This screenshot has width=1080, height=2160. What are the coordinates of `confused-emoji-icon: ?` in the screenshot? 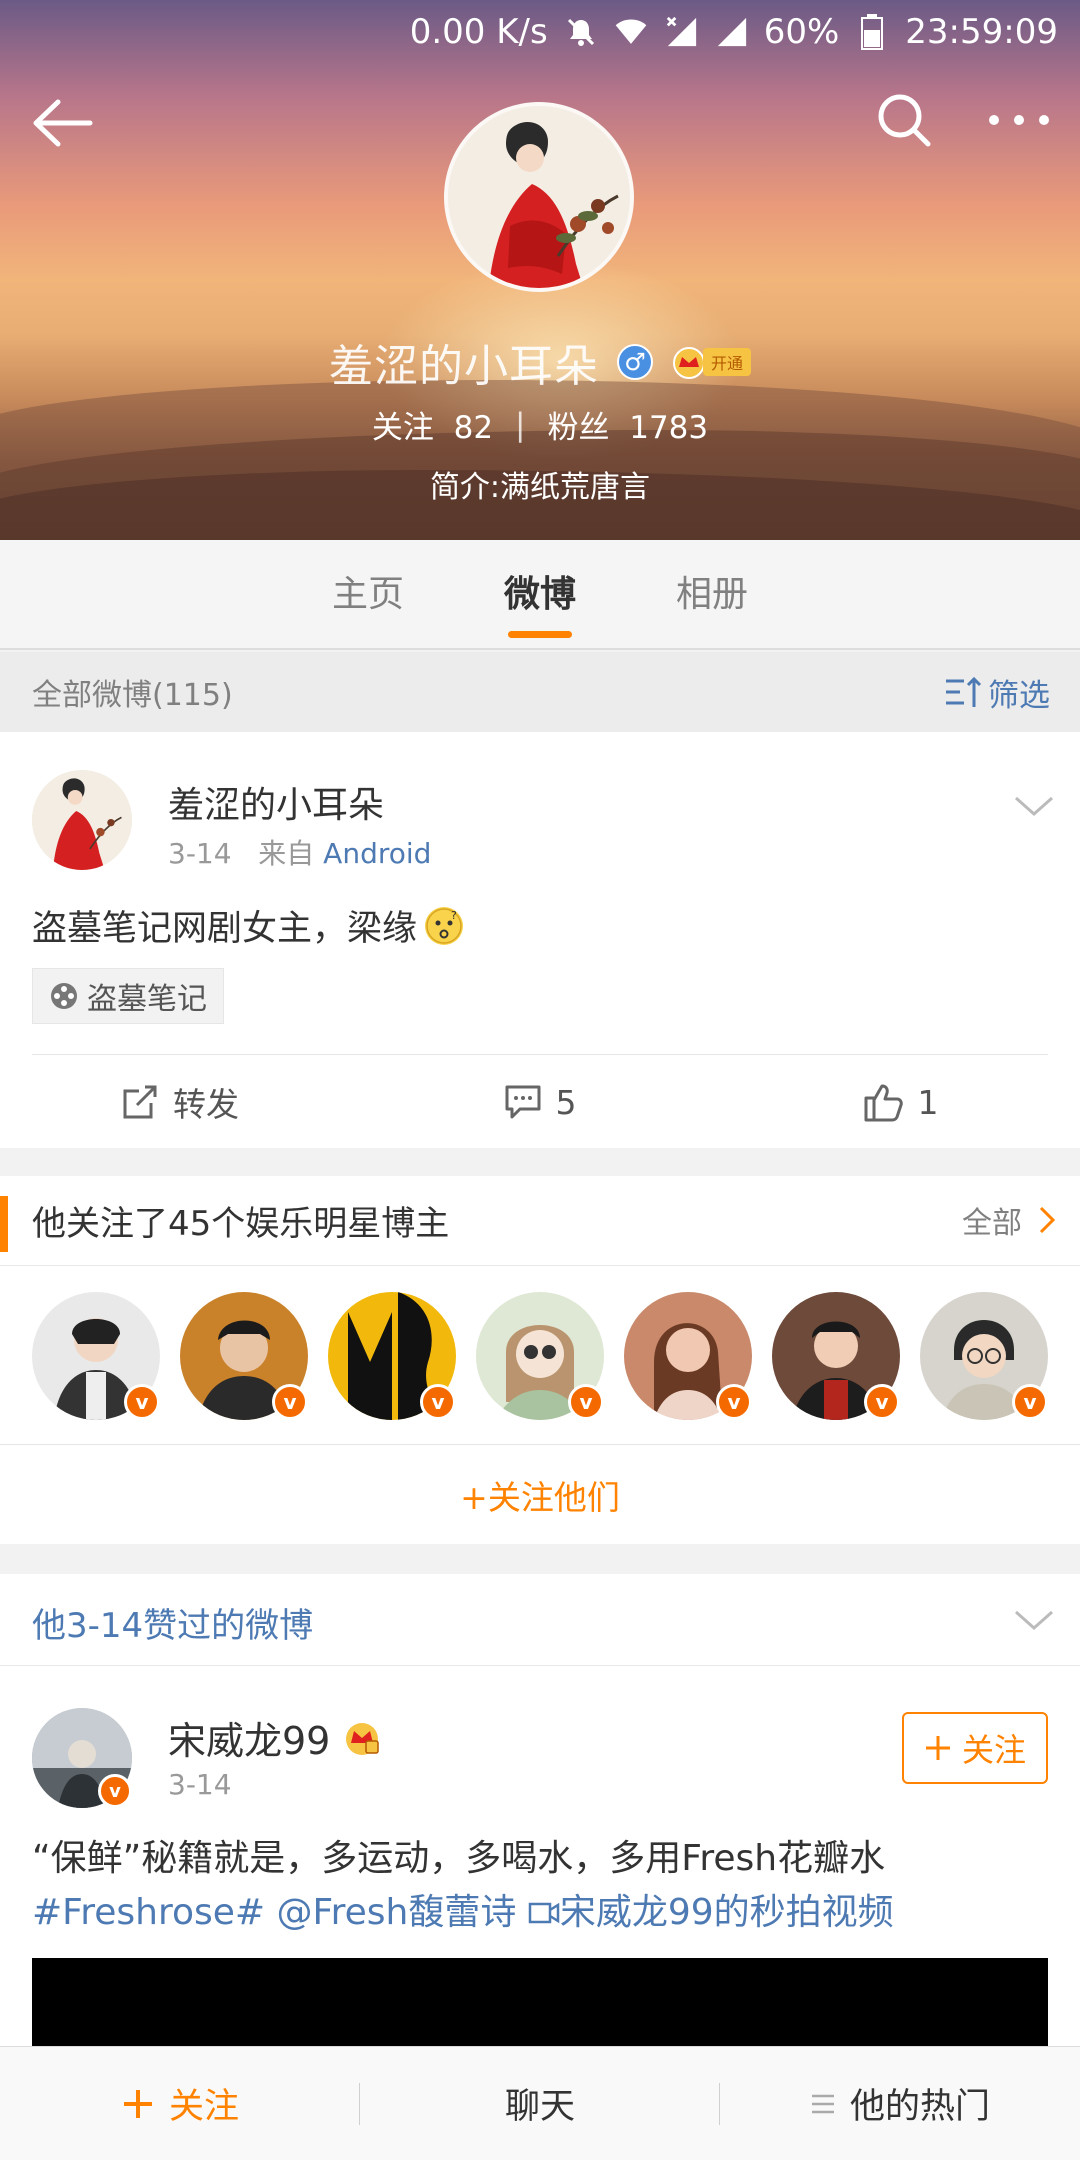 It's located at (444, 925).